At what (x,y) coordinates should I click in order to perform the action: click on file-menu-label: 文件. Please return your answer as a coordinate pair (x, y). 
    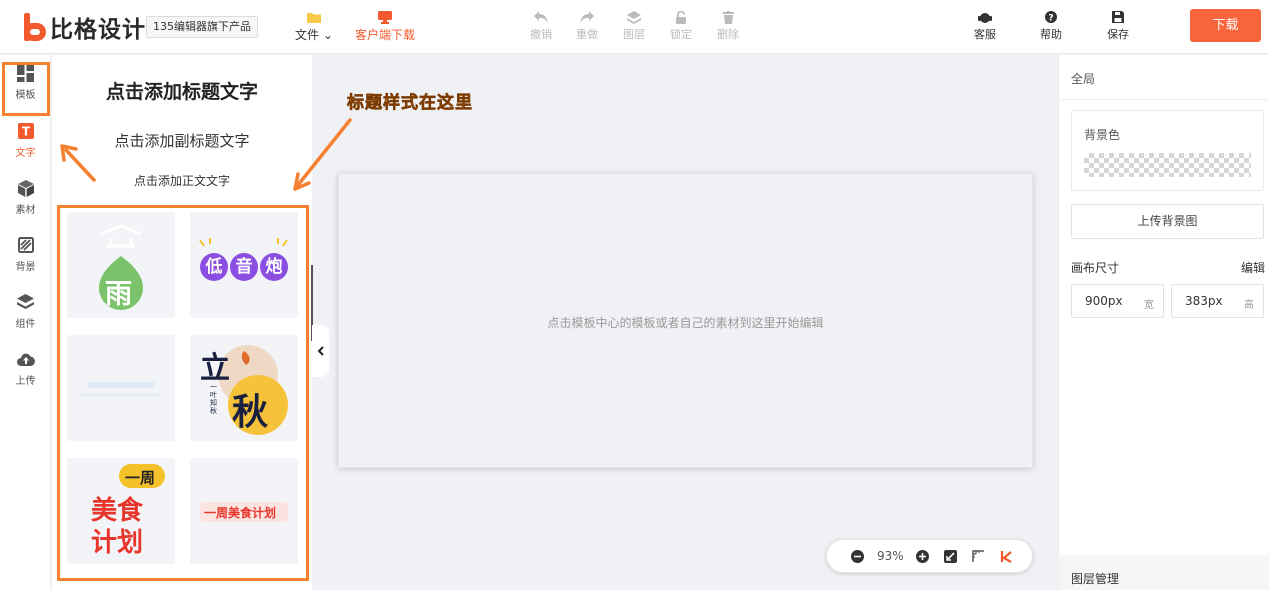
    Looking at the image, I should click on (307, 35).